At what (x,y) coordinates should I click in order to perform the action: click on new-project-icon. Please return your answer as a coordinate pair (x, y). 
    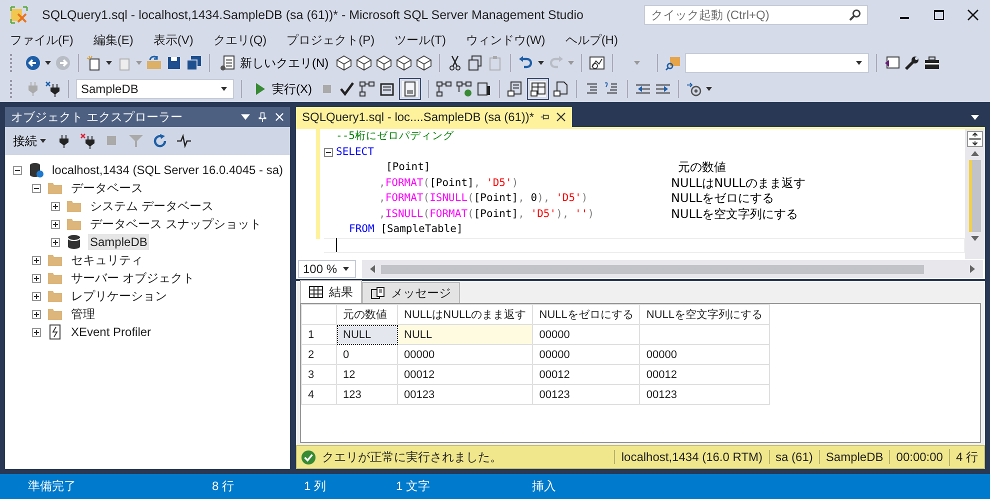
    Looking at the image, I should click on (94, 63).